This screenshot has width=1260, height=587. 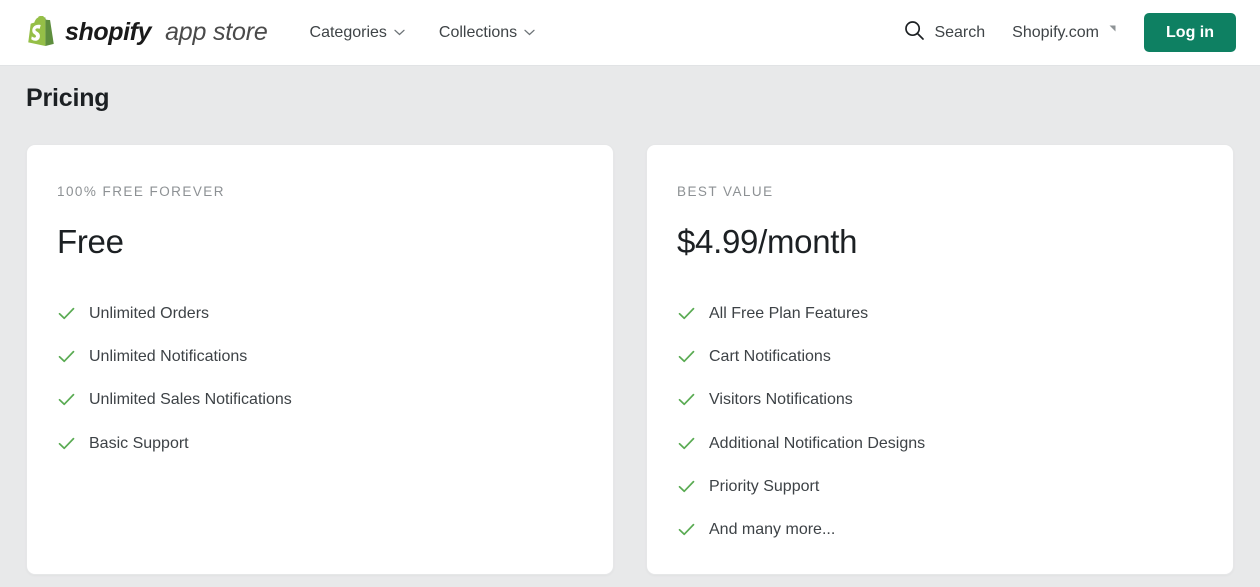 I want to click on plan-price: $4.99/month, so click(x=767, y=241).